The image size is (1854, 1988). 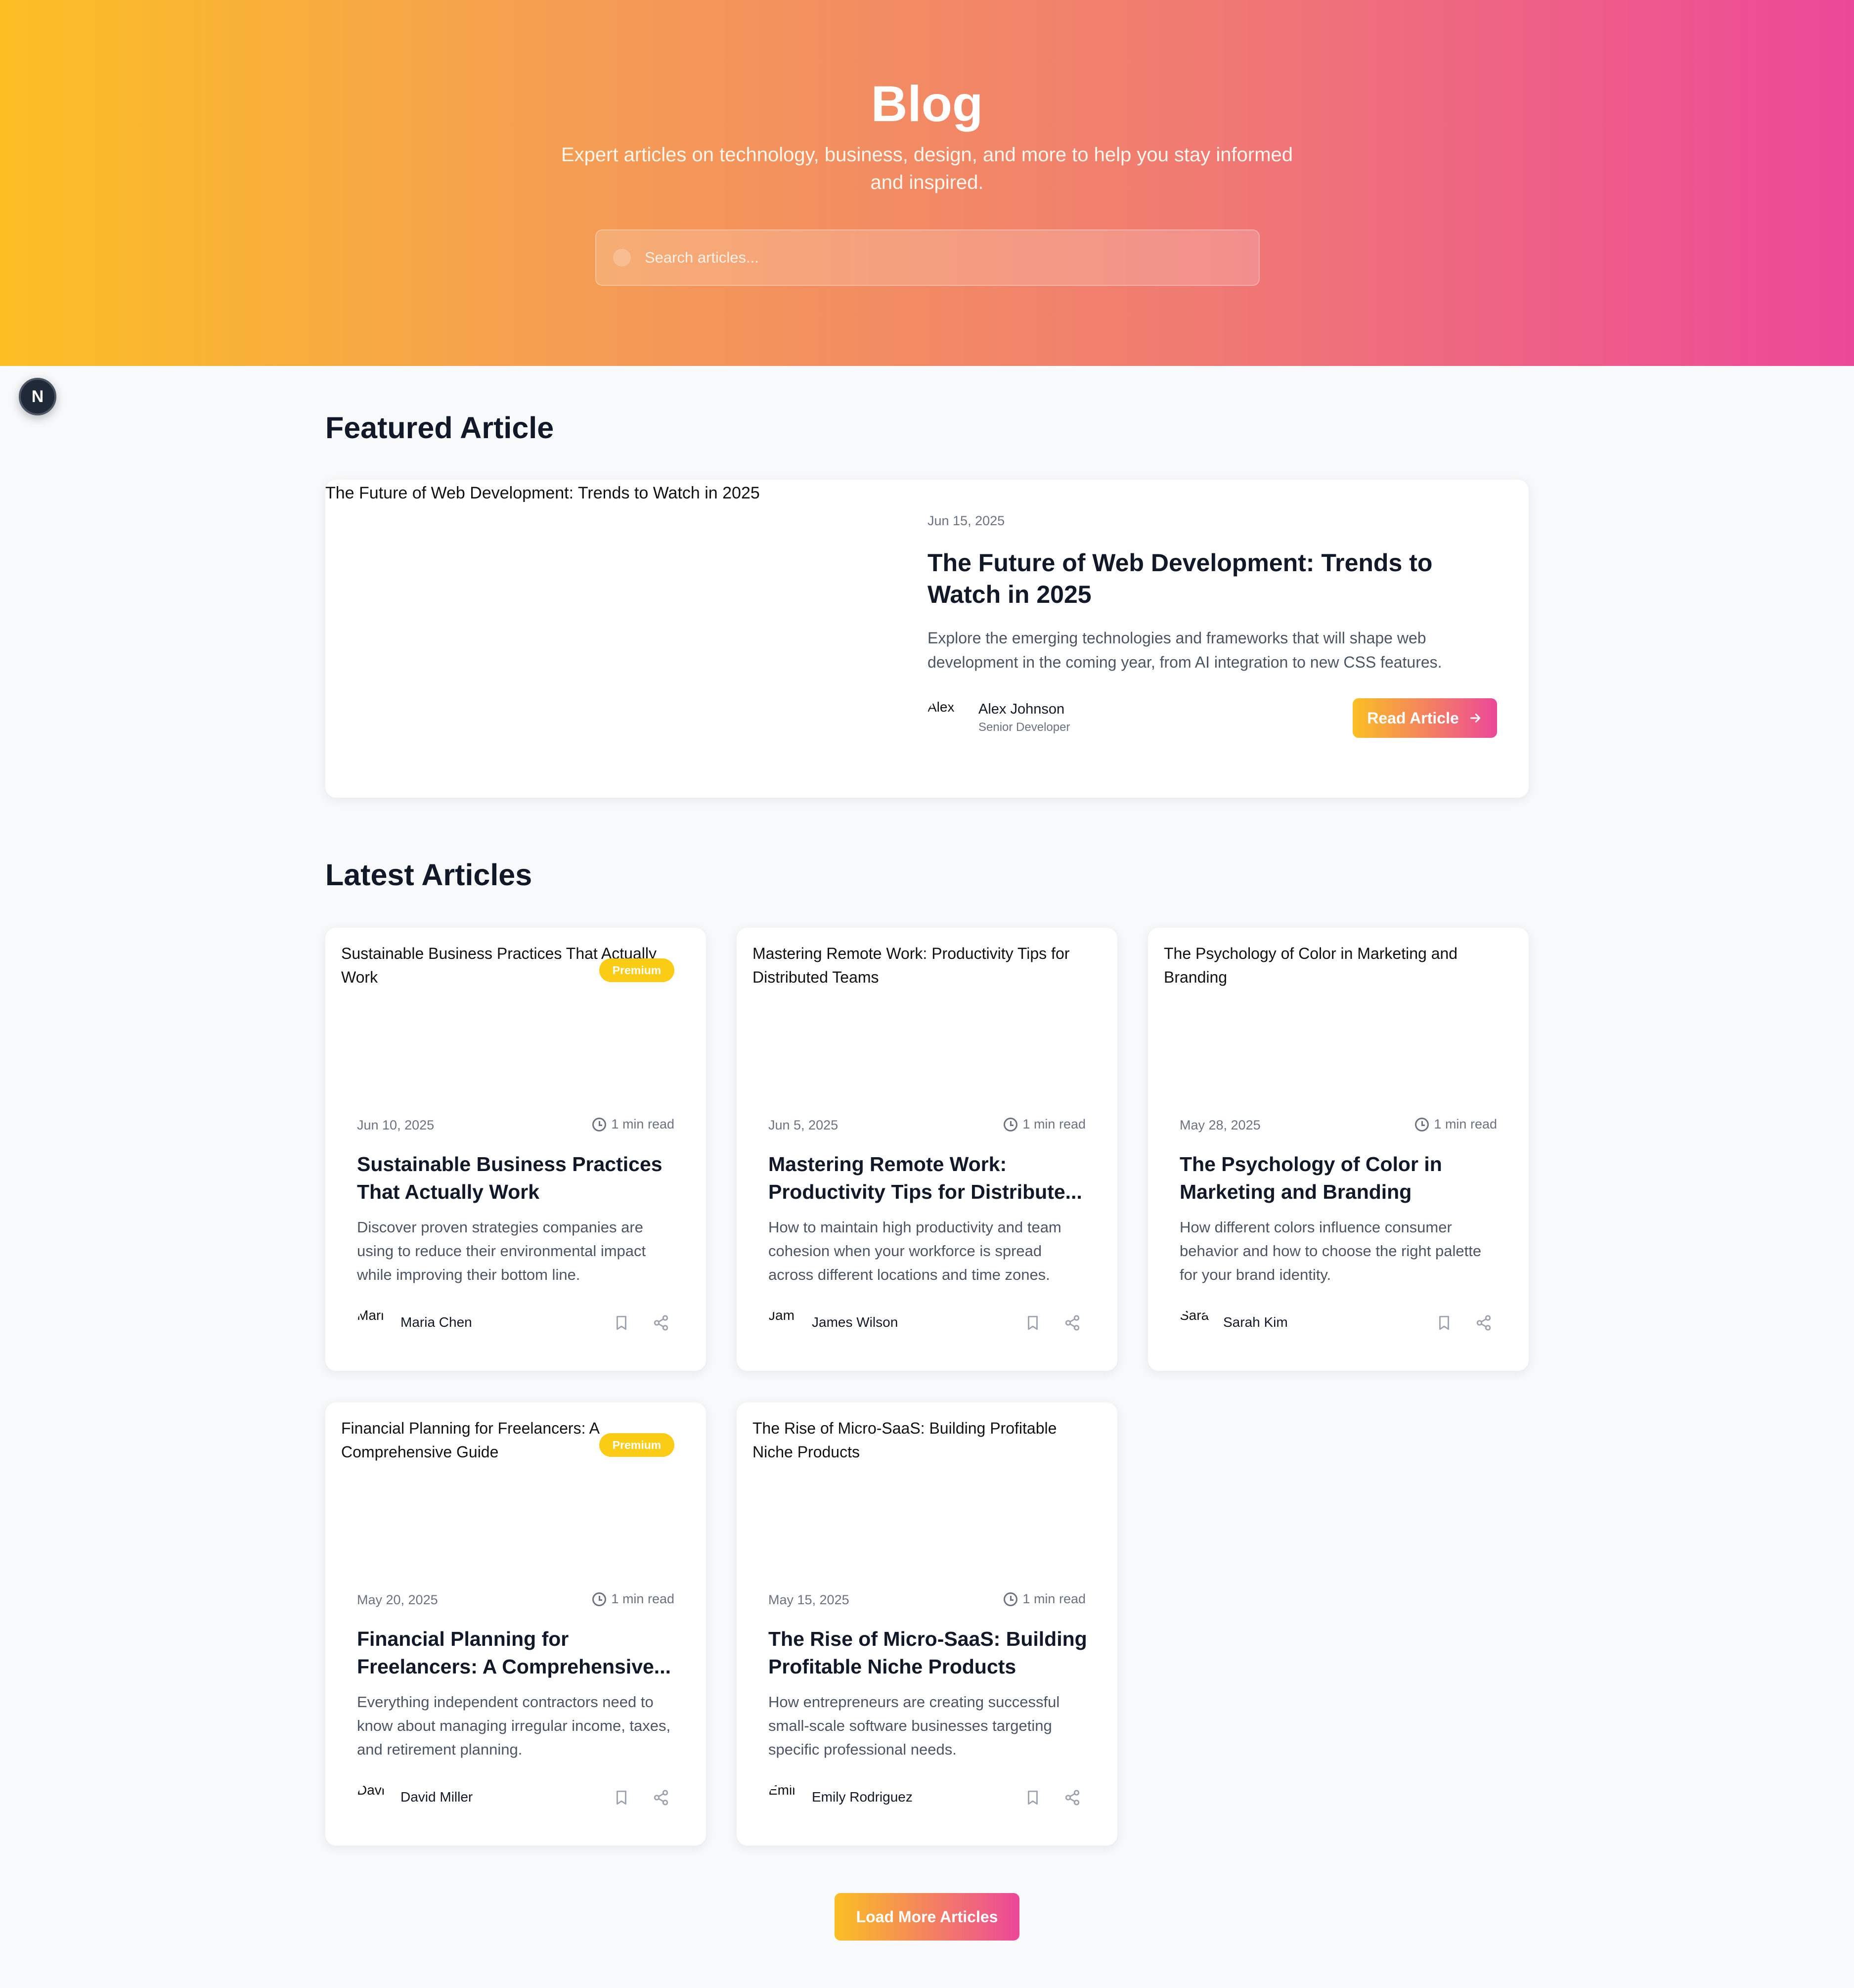 What do you see at coordinates (396, 1125) in the screenshot?
I see `article-date: Jun 10, 2025` at bounding box center [396, 1125].